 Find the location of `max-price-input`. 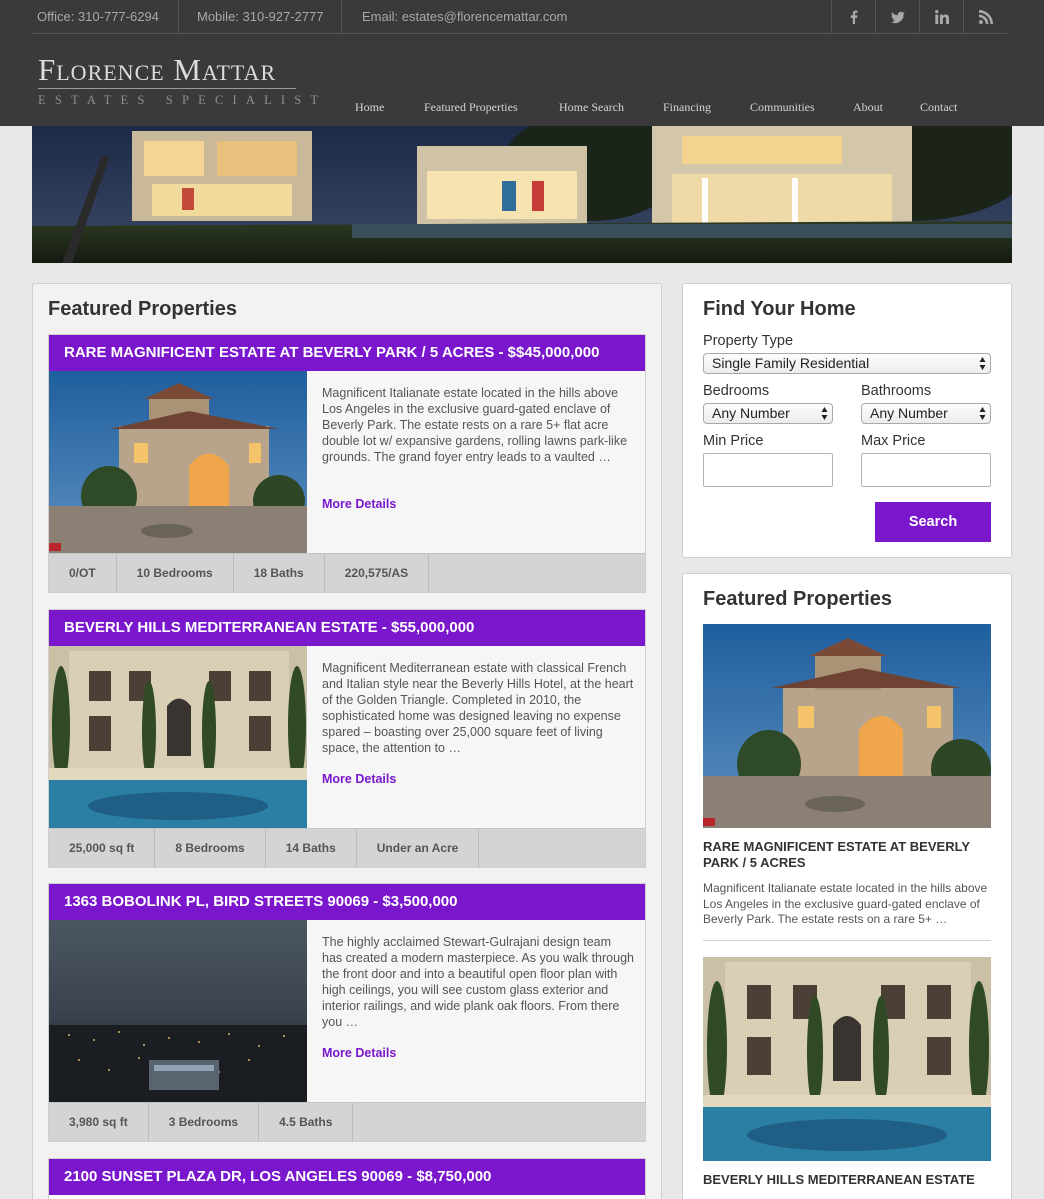

max-price-input is located at coordinates (926, 470).